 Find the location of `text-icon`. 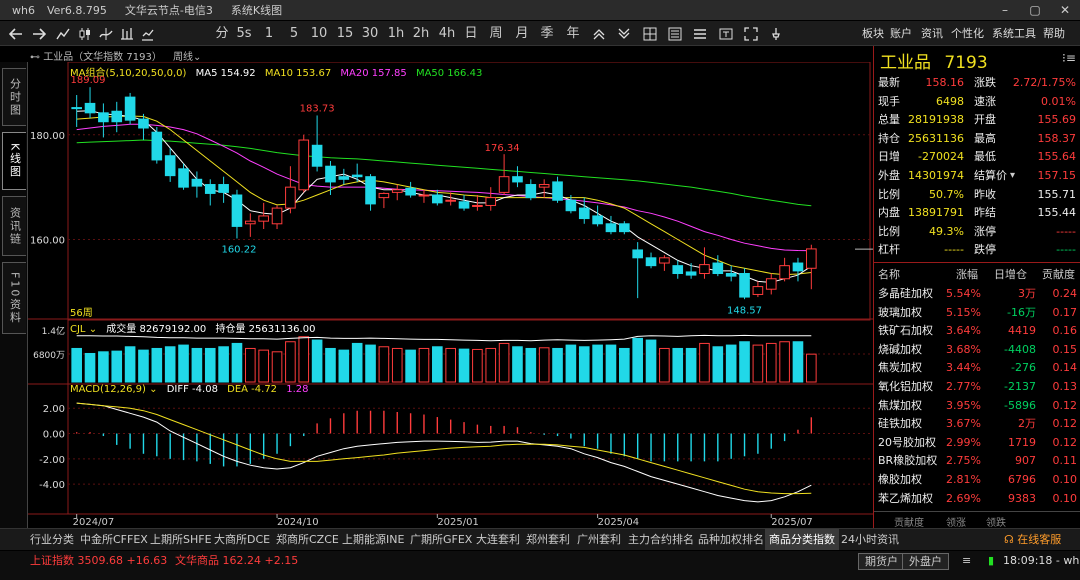

text-icon is located at coordinates (726, 33).